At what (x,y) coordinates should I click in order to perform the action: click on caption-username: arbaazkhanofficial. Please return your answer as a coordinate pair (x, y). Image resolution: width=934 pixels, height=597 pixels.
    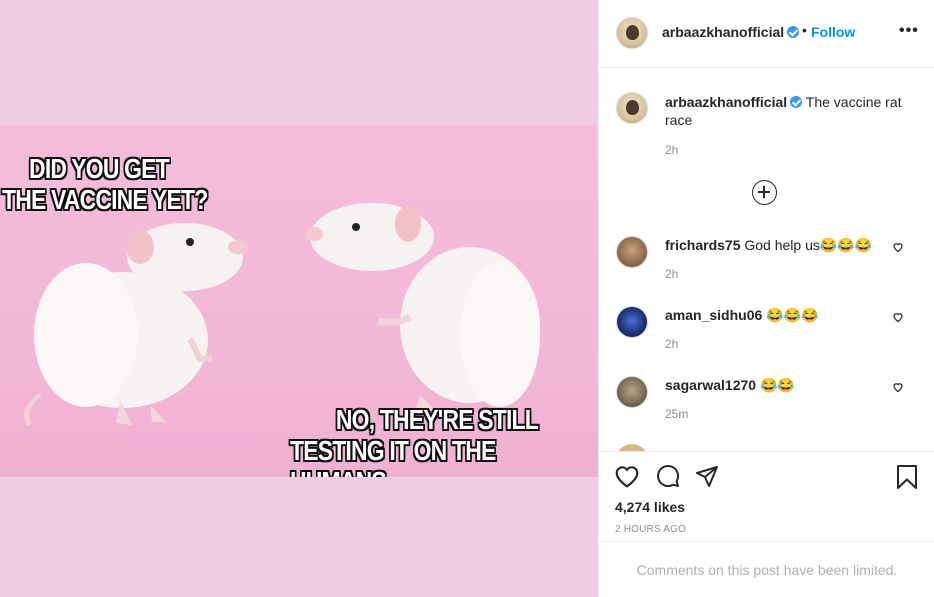
    Looking at the image, I should click on (734, 102).